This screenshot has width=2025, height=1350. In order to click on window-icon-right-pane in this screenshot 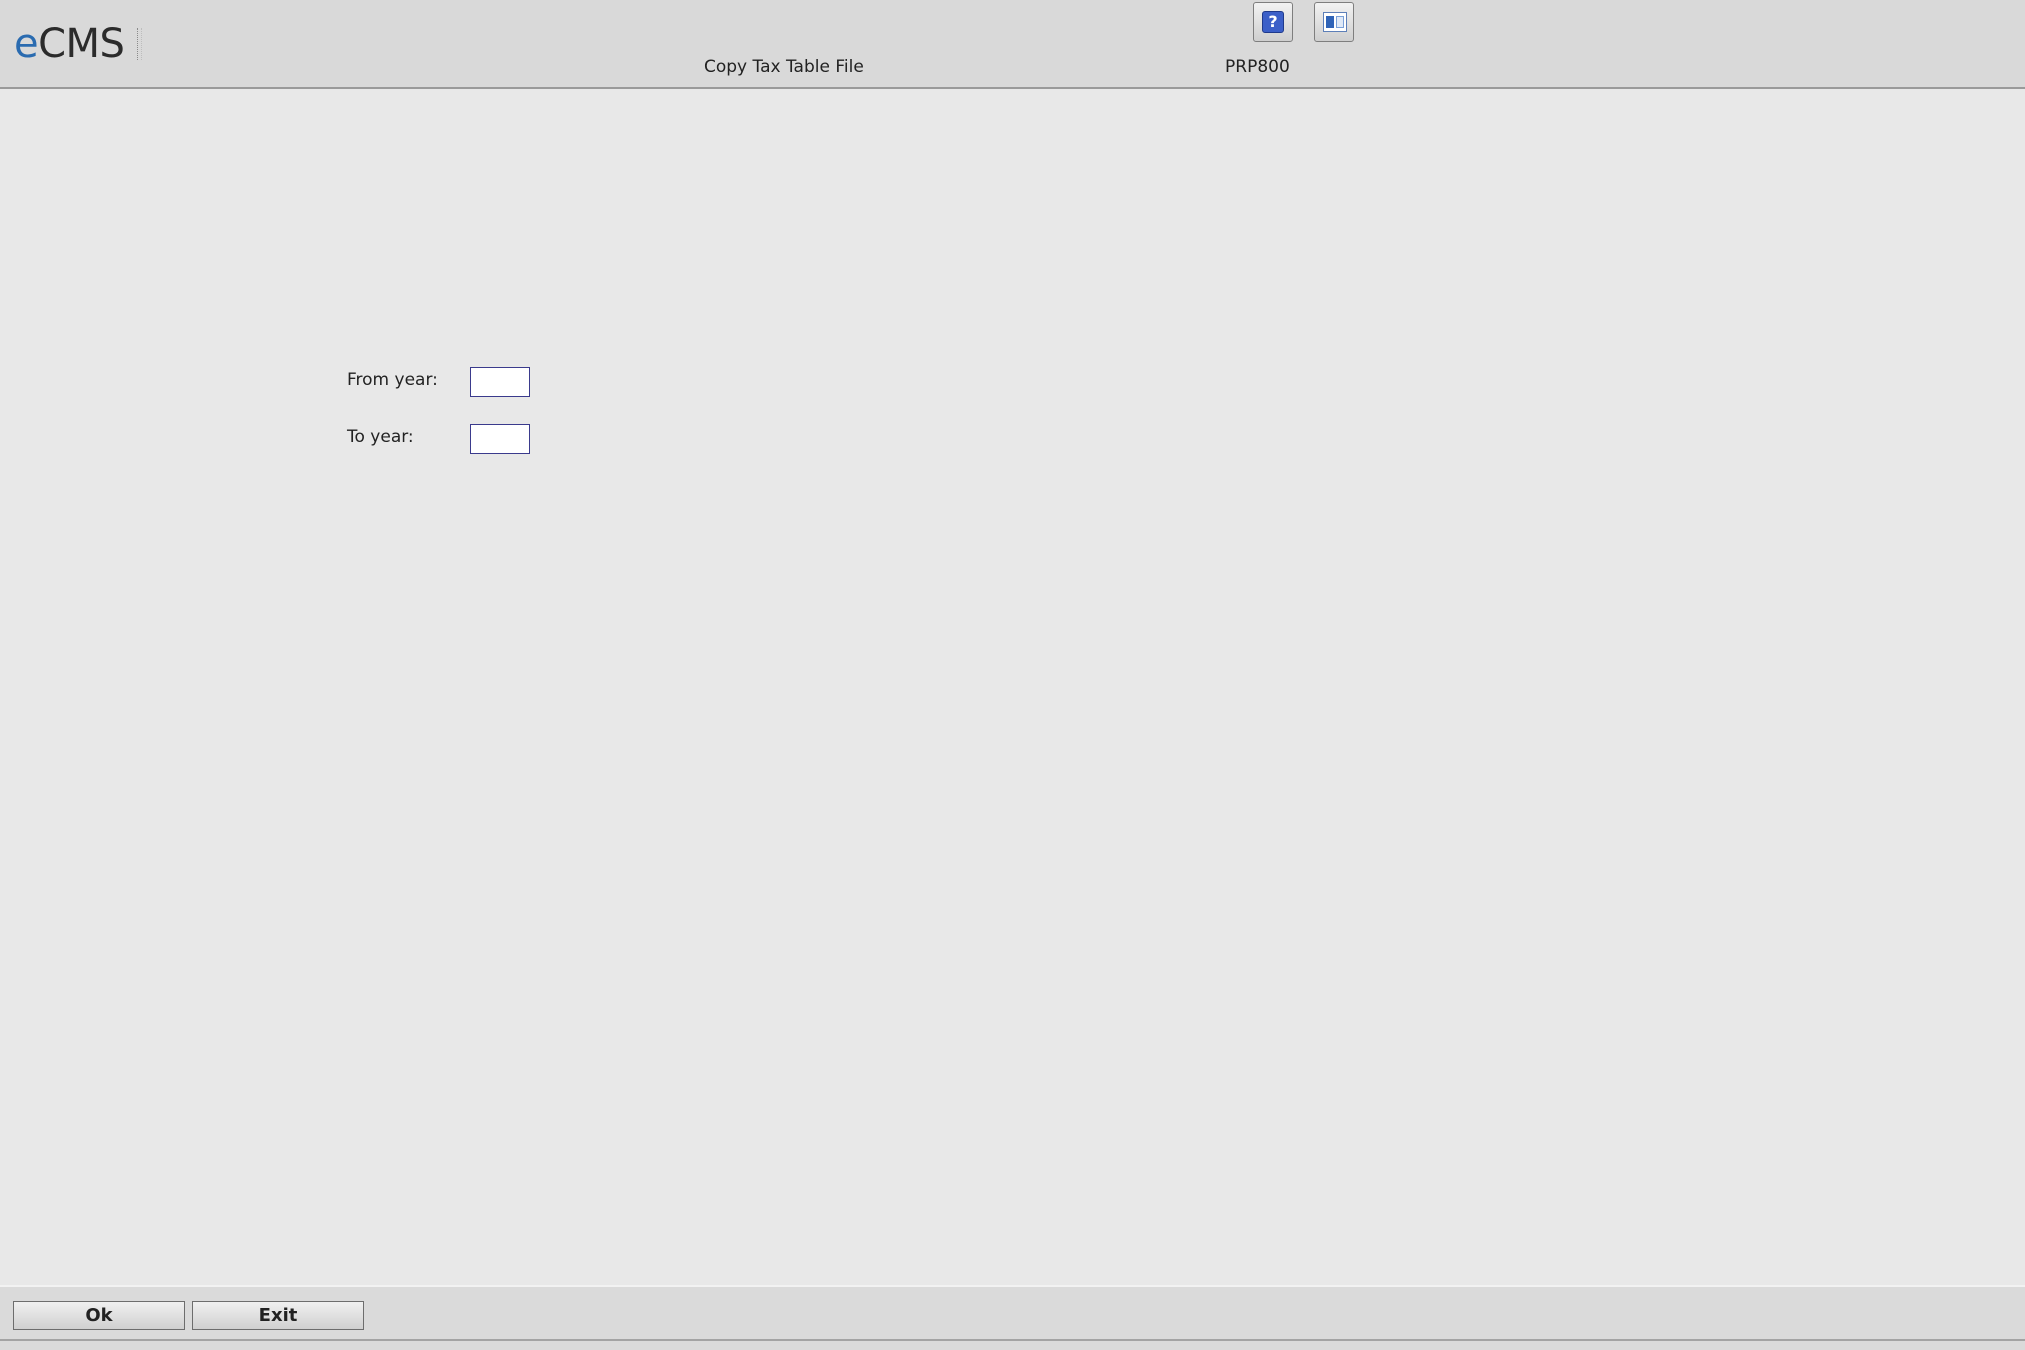, I will do `click(1340, 22)`.